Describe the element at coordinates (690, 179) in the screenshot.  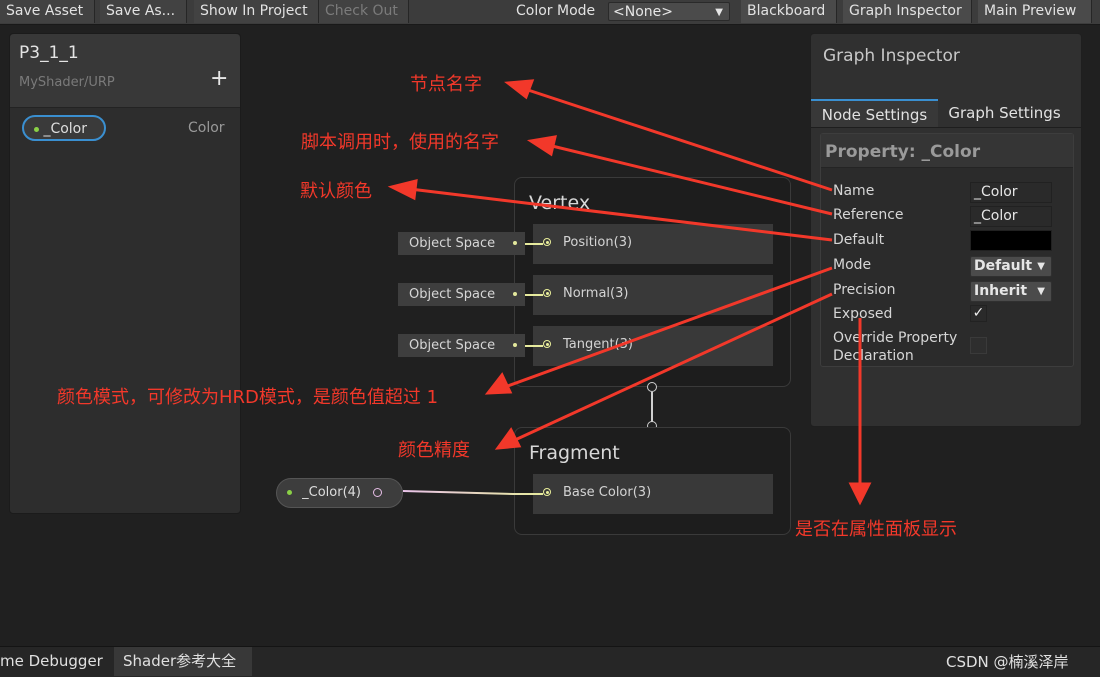
I see `arrow-reference` at that location.